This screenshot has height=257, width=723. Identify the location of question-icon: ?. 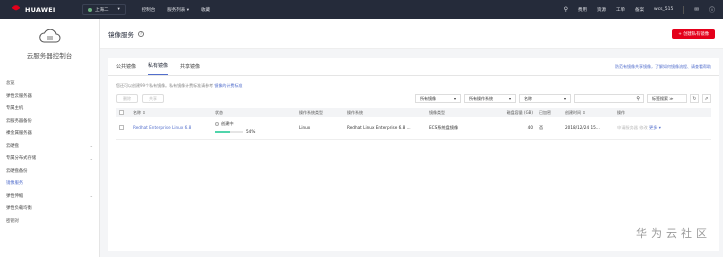
(141, 33).